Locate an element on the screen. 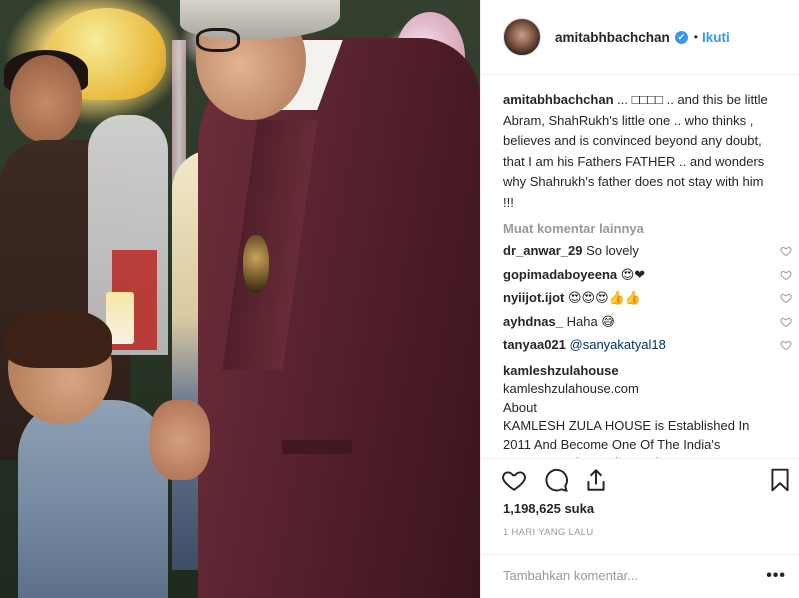  comment-item: dr_anwar_29 So lovely is located at coordinates (647, 251).